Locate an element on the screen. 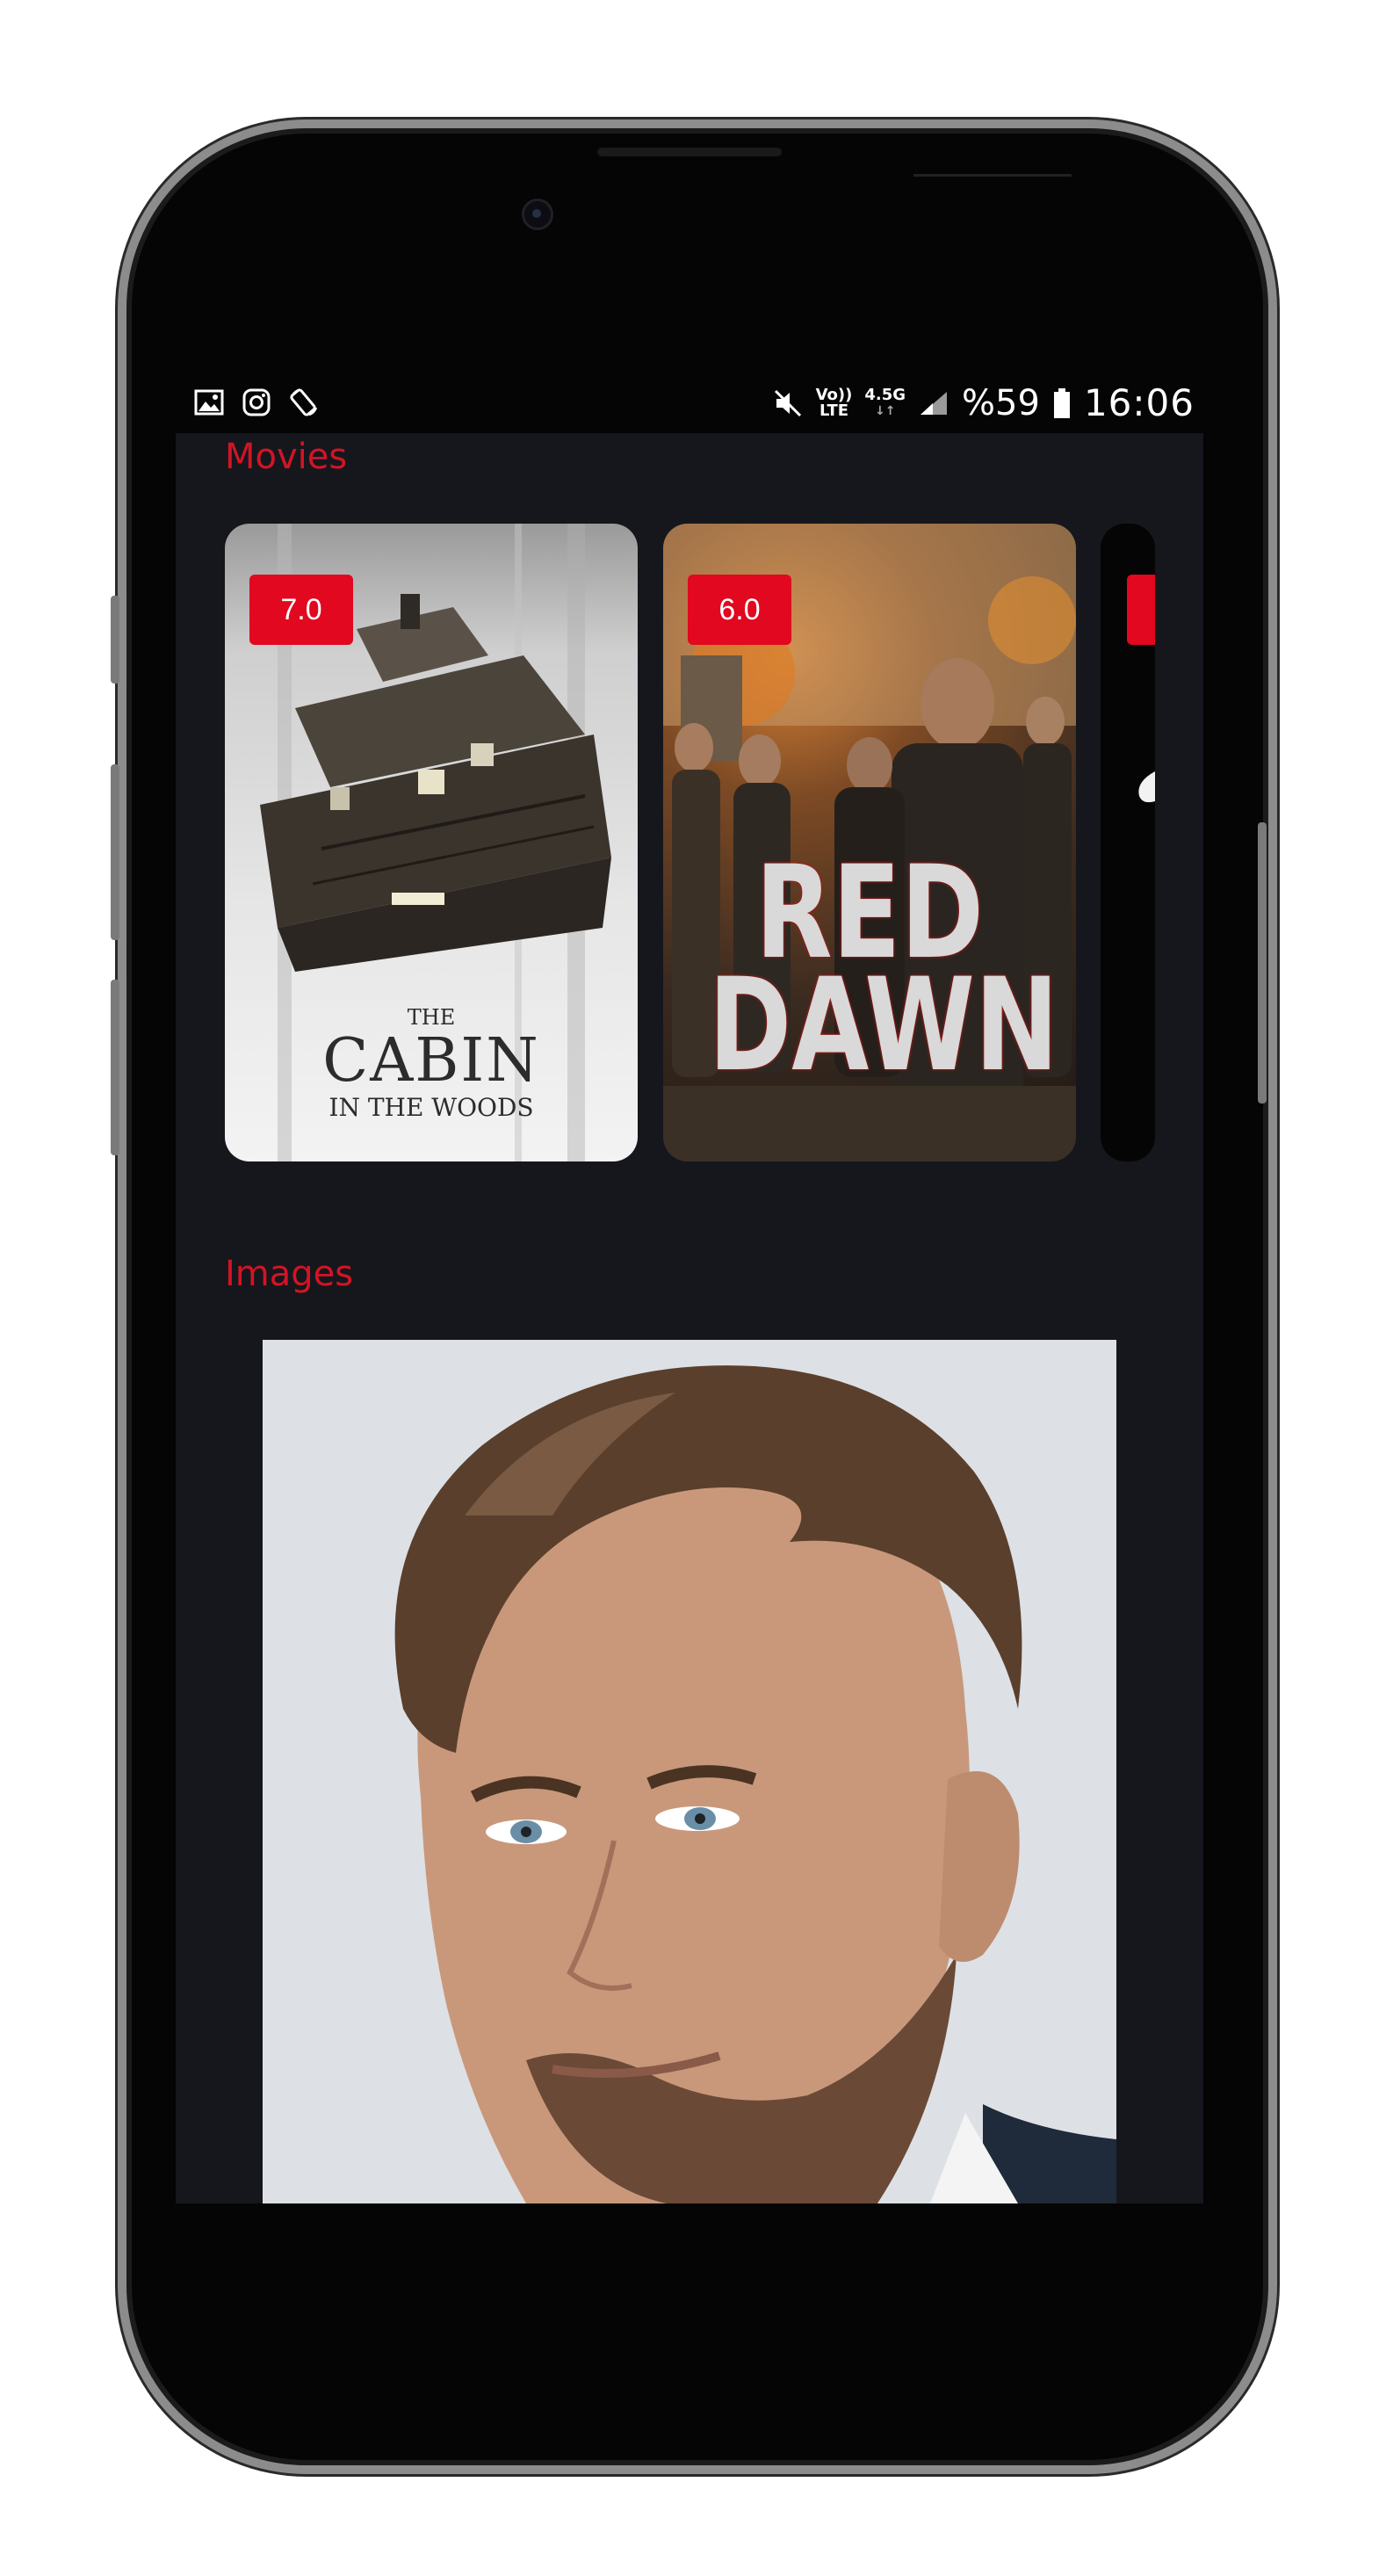  volume-down-button is located at coordinates (115, 1067).